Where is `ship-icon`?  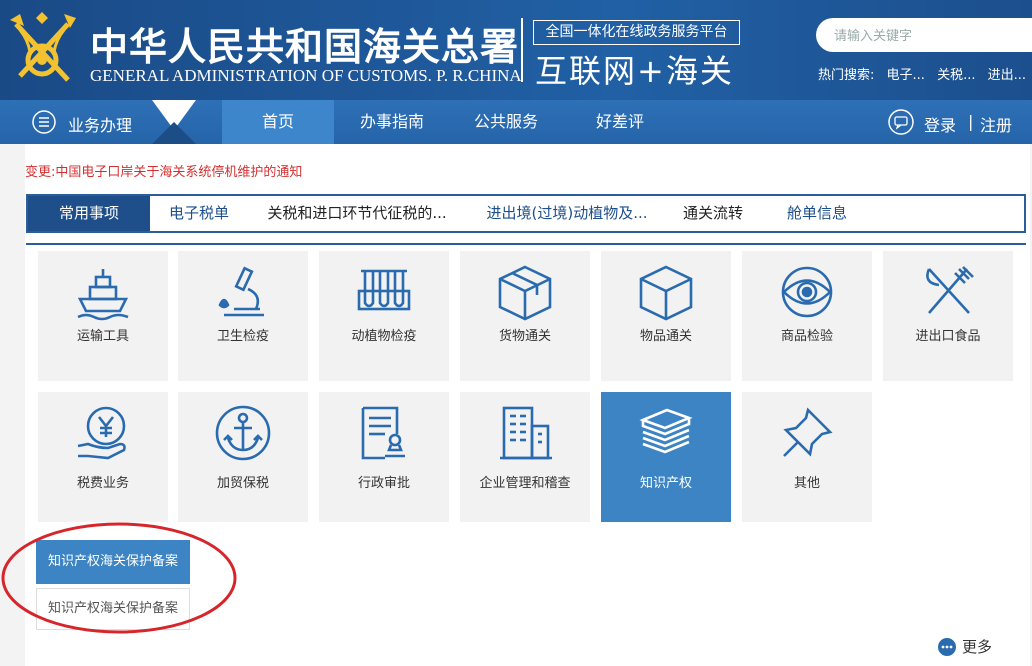 ship-icon is located at coordinates (103, 295).